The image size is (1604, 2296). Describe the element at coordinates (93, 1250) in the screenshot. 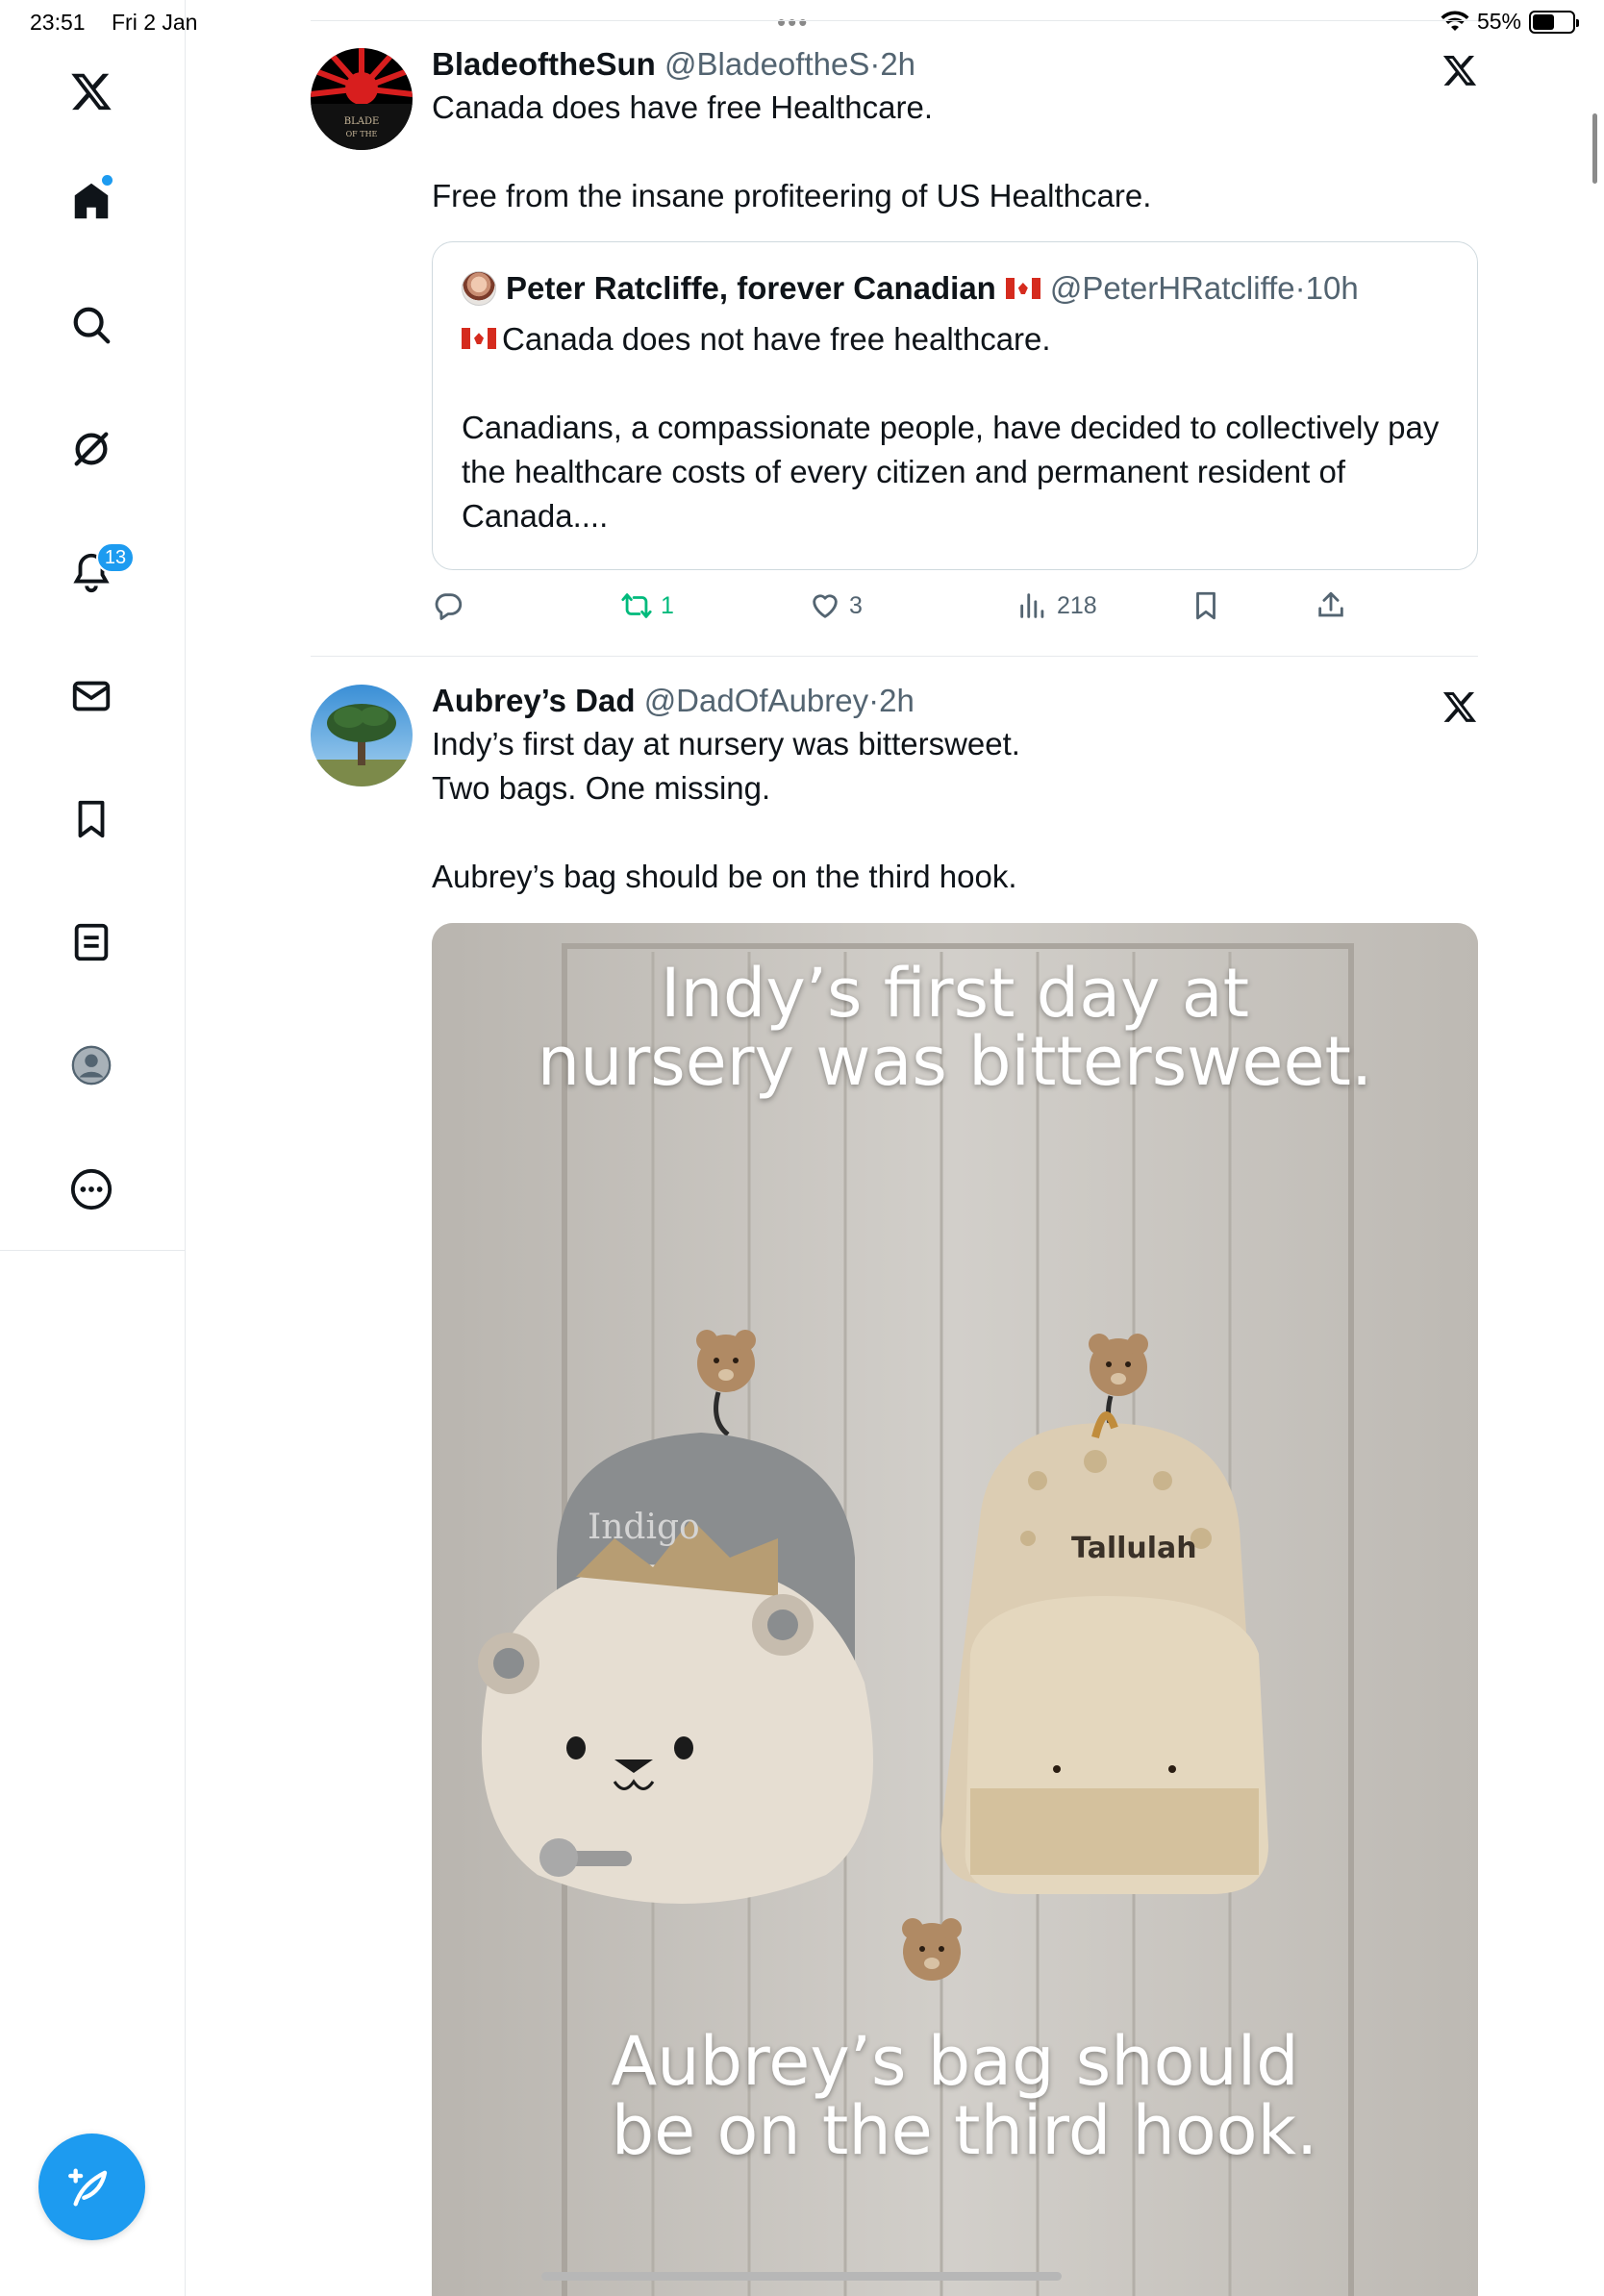

I see `sidebar-divider` at that location.